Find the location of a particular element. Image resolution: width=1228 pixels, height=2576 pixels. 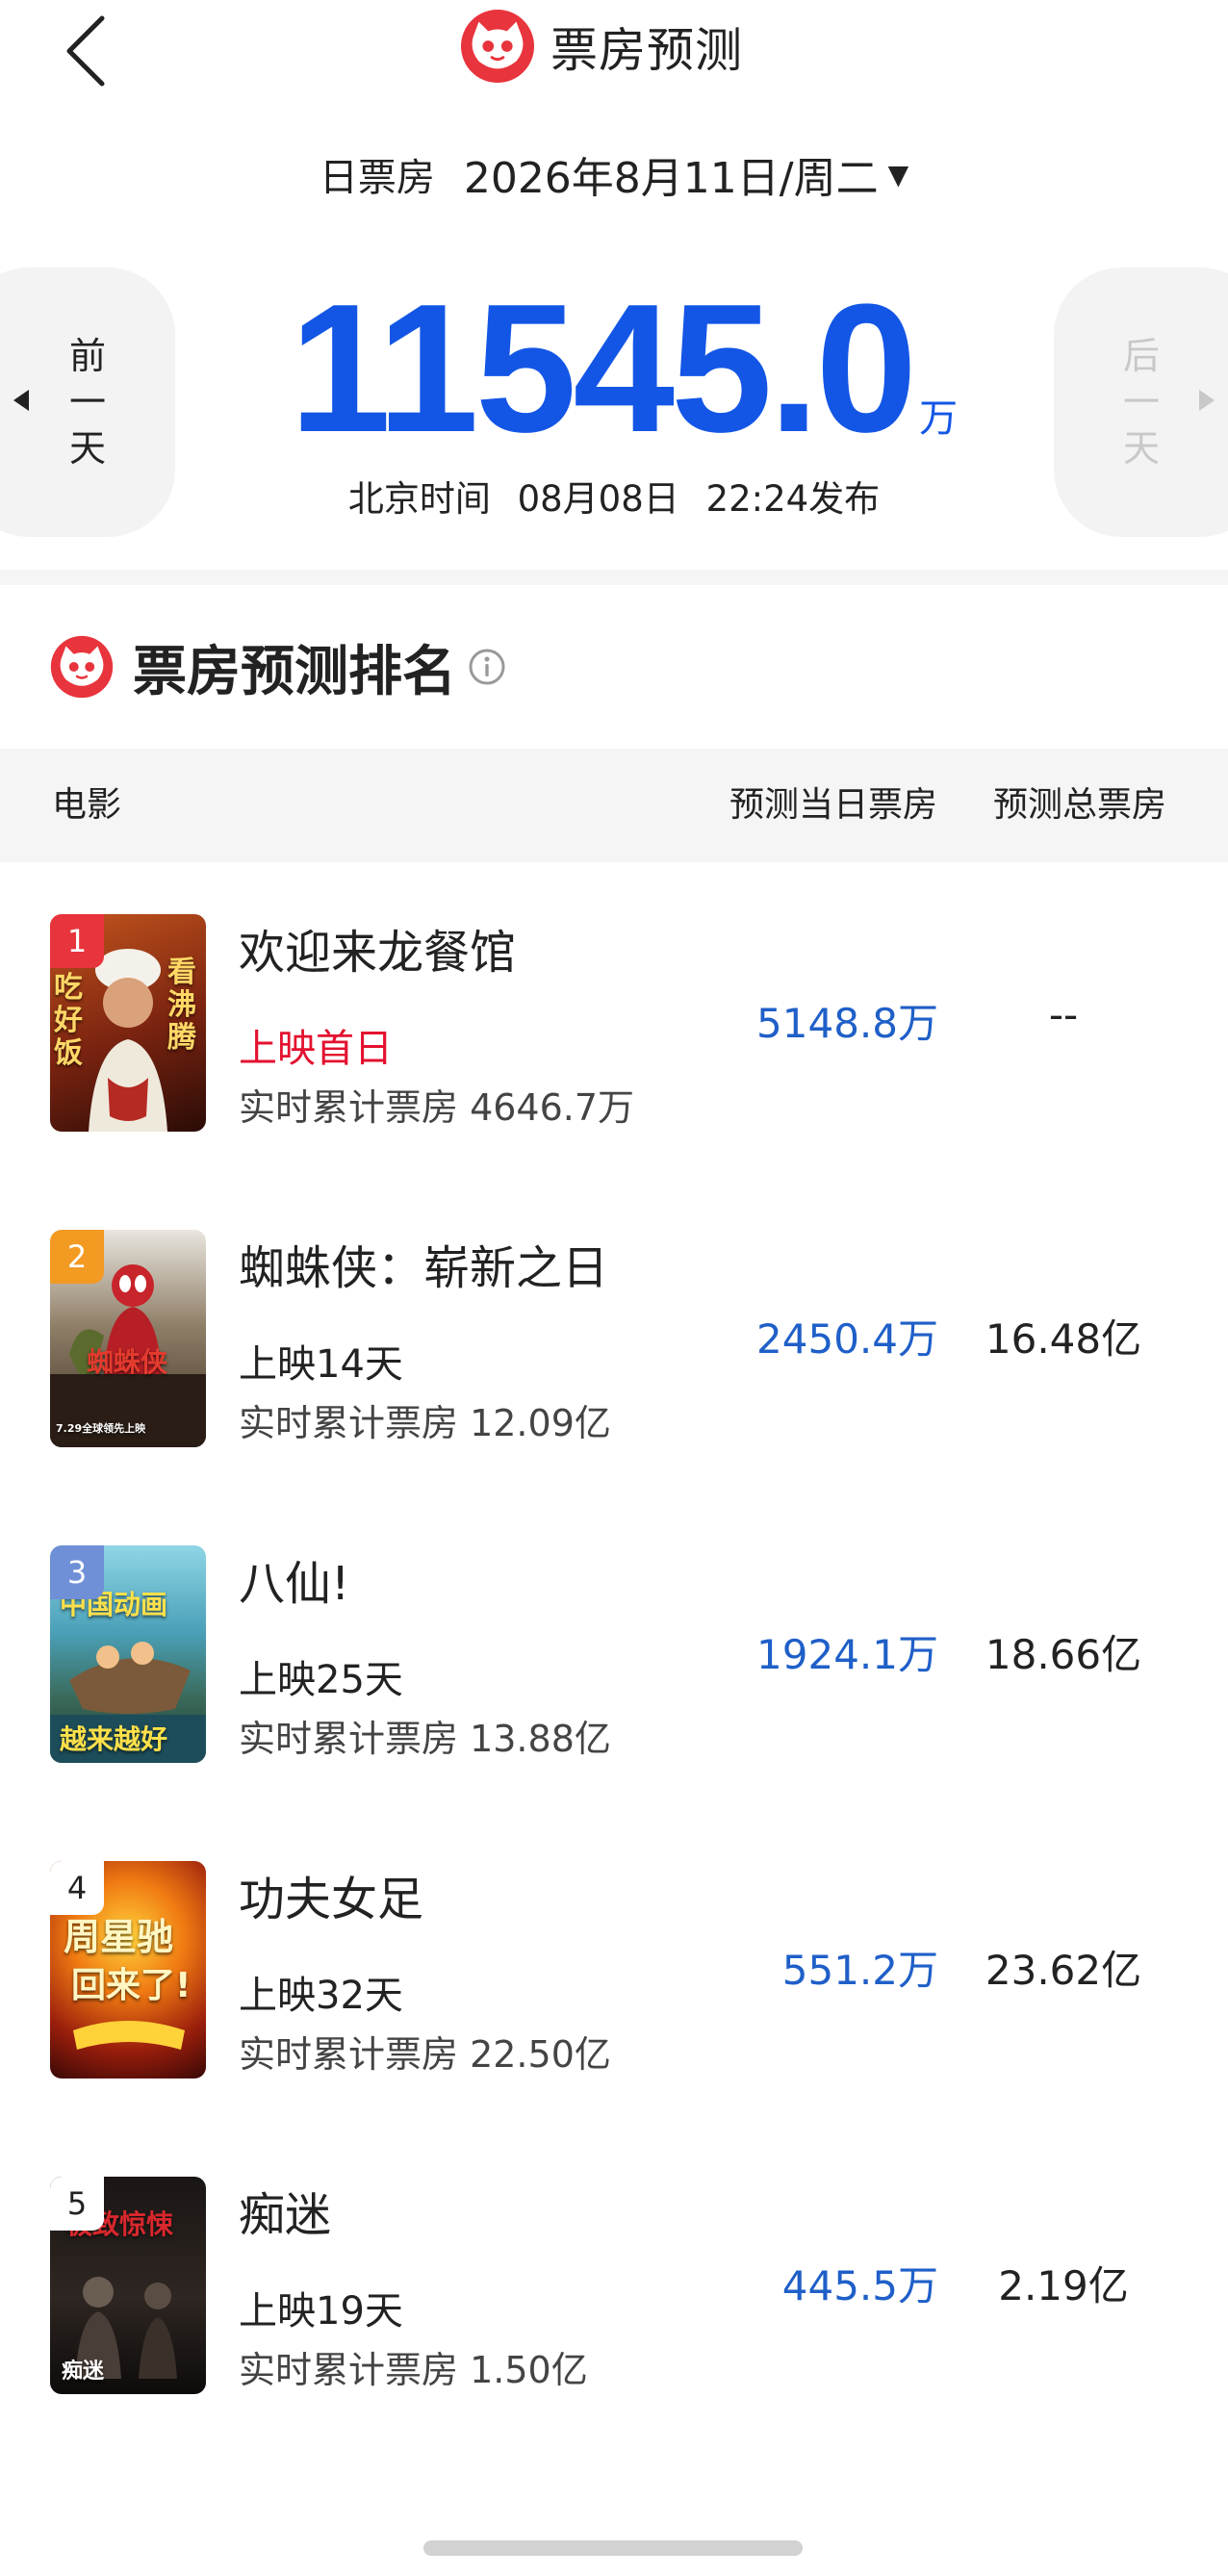

rank-badge: 3 is located at coordinates (77, 1572).